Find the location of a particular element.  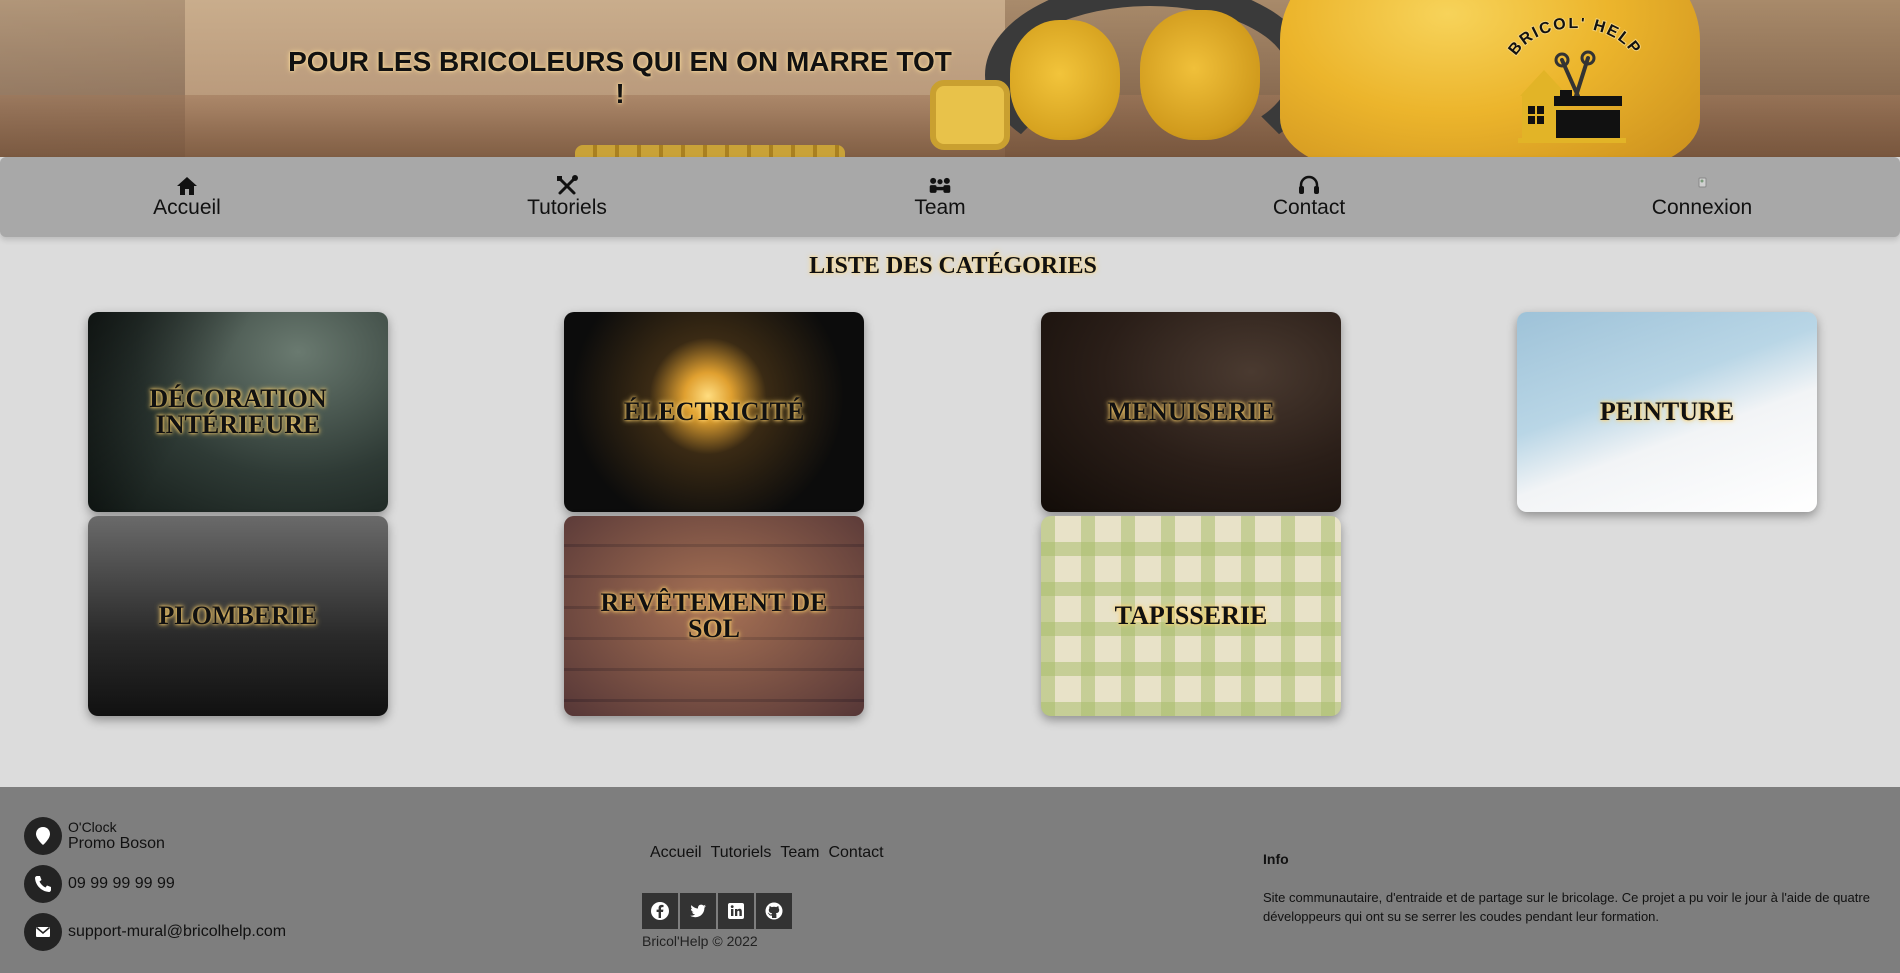

logo-text: BRICOL' HELP is located at coordinates (1574, 36).